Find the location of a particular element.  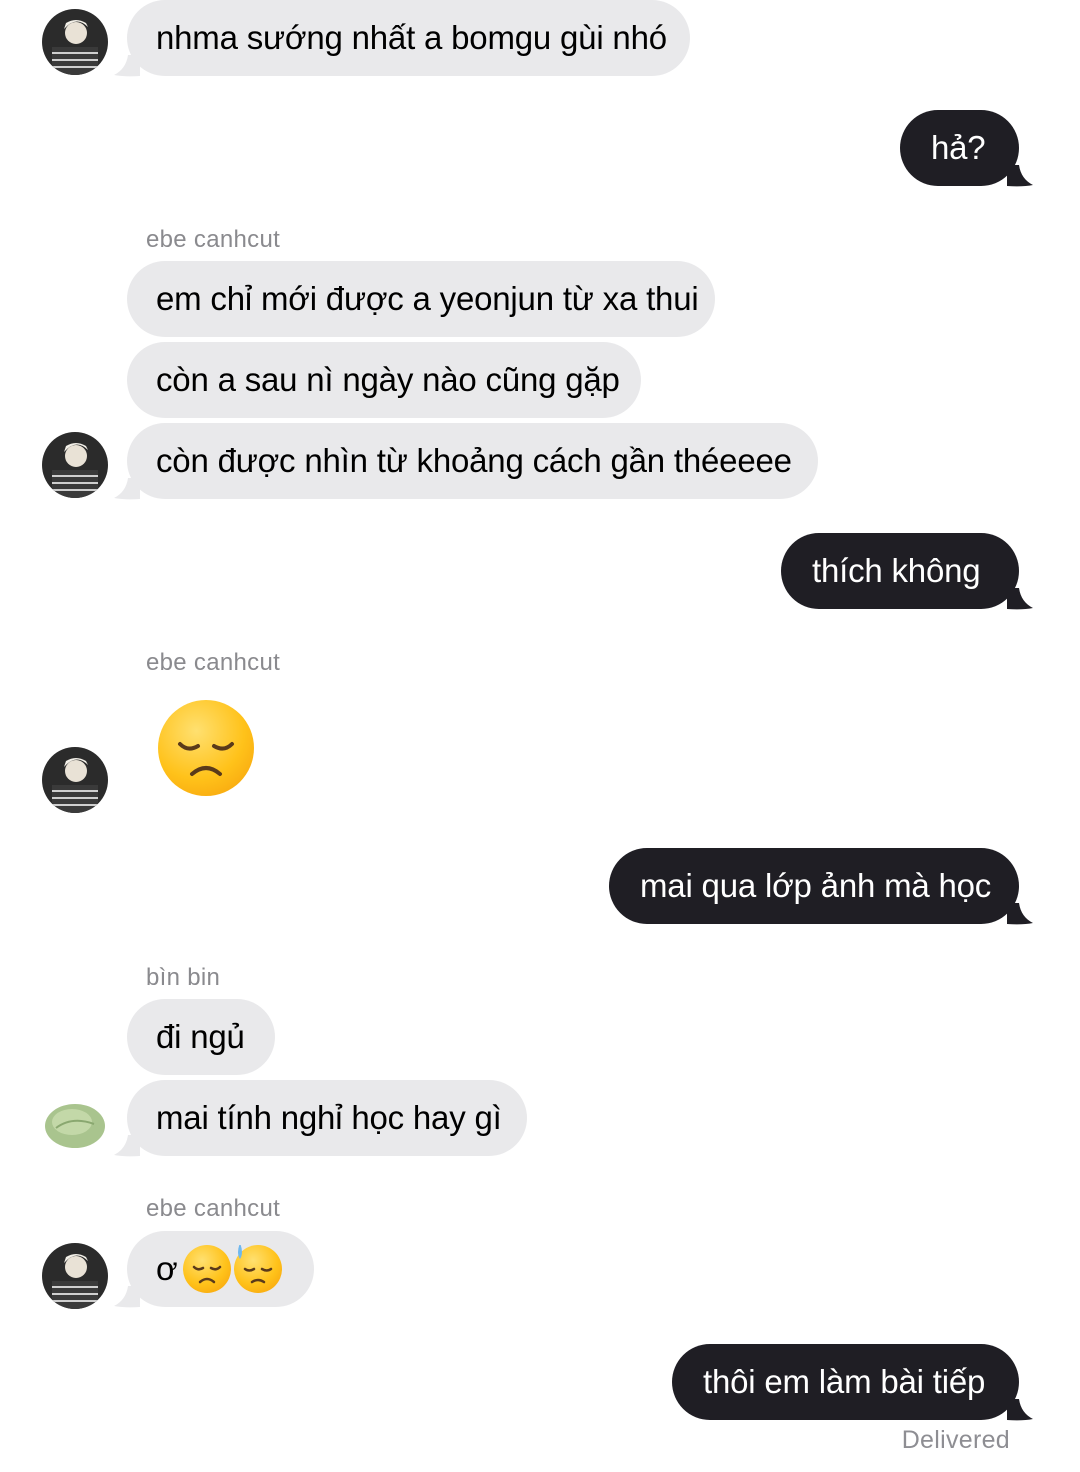

message-bubble-incoming: mai tính nghỉ học hay gì is located at coordinates (327, 1118).